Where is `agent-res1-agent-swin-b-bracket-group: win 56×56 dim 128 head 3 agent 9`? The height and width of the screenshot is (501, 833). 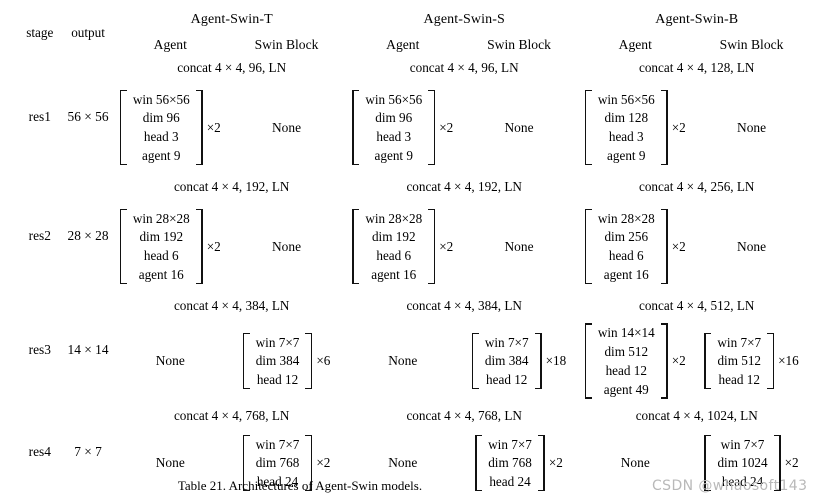 agent-res1-agent-swin-b-bracket-group: win 56×56 dim 128 head 3 agent 9 is located at coordinates (626, 127).